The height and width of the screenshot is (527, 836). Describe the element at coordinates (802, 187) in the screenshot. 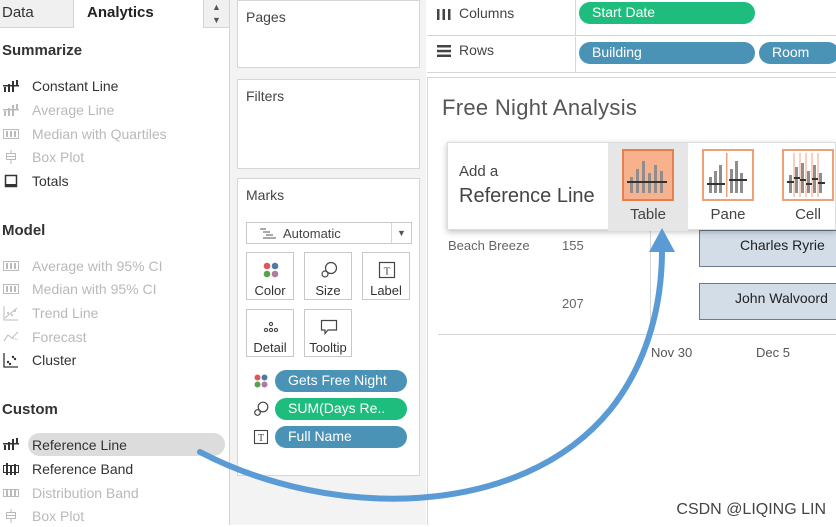

I see `scope-option-cell: Cell` at that location.